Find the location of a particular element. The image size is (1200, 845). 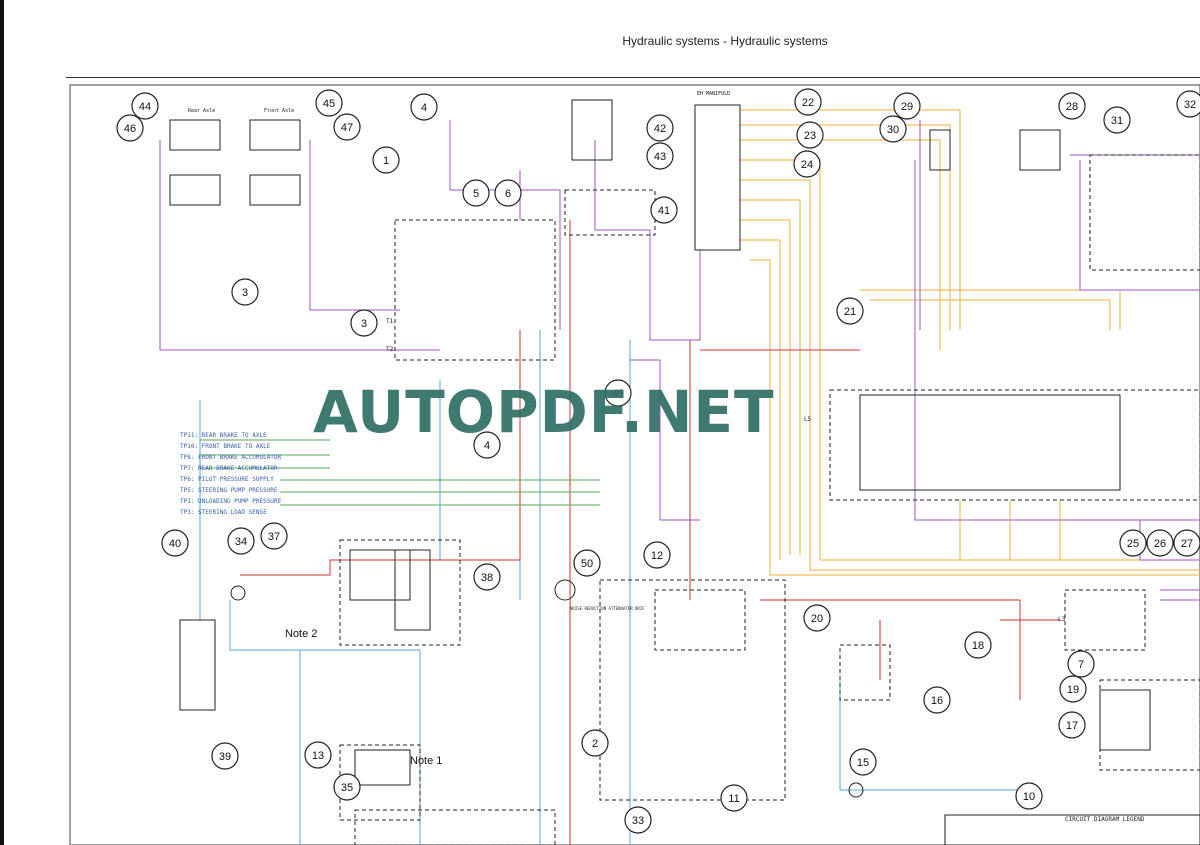

test-point-label: TP6: PILOT PRESSURE SUPPLY is located at coordinates (227, 479).